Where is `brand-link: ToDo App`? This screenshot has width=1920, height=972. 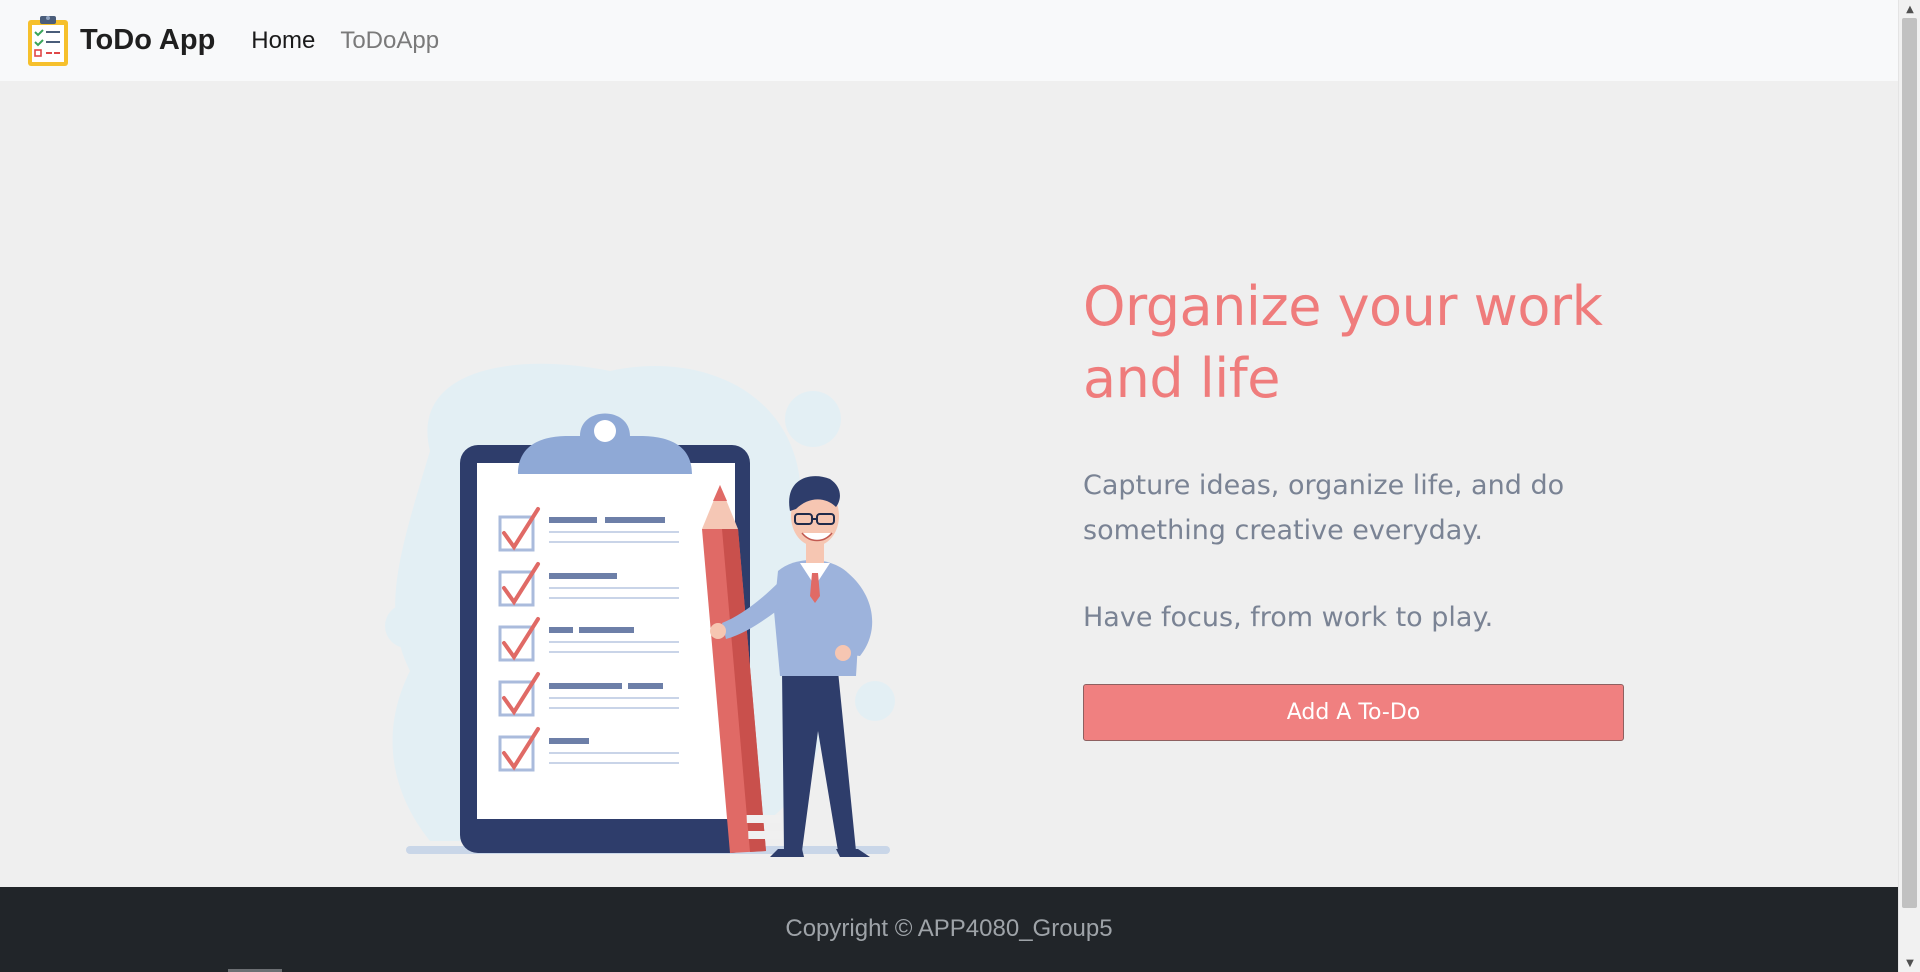
brand-link: ToDo App is located at coordinates (120, 41).